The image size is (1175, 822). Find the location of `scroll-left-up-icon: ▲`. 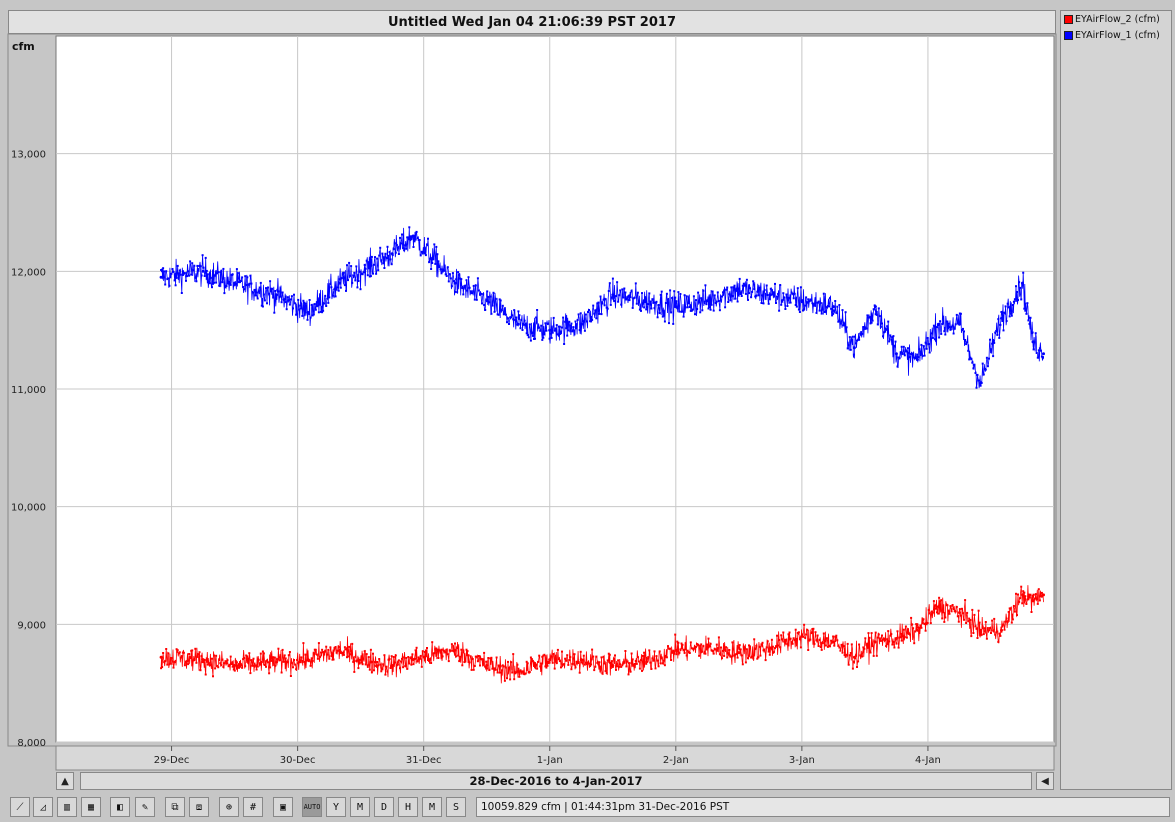

scroll-left-up-icon: ▲ is located at coordinates (65, 781).